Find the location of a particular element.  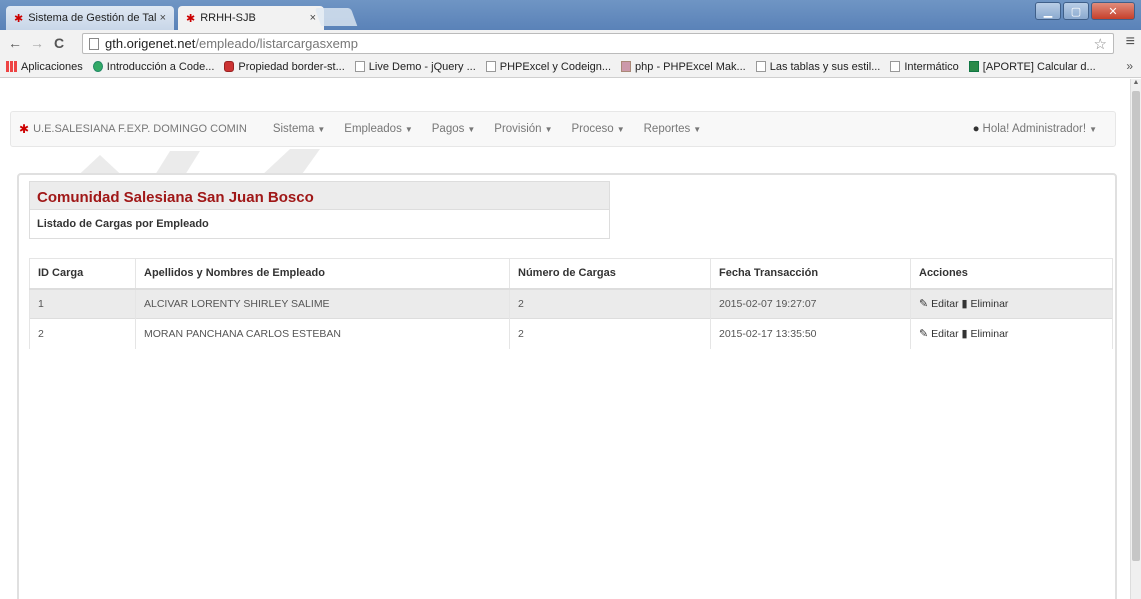

tab-sistema-gestion: ✱ Sistema de Gestión de Tal × is located at coordinates (90, 18).